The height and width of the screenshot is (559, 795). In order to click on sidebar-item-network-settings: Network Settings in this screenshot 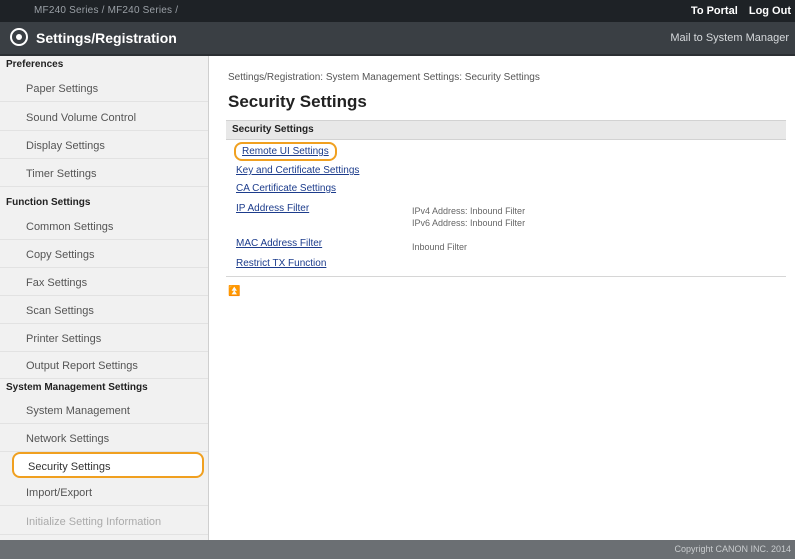, I will do `click(104, 439)`.